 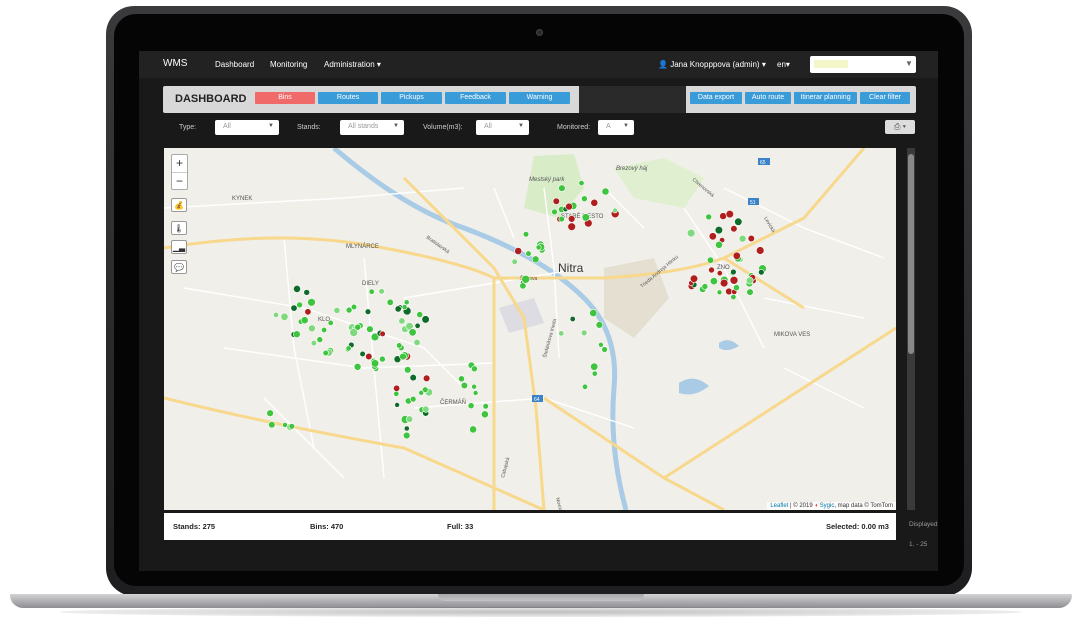 I want to click on language-menu: en▾, so click(x=783, y=64).